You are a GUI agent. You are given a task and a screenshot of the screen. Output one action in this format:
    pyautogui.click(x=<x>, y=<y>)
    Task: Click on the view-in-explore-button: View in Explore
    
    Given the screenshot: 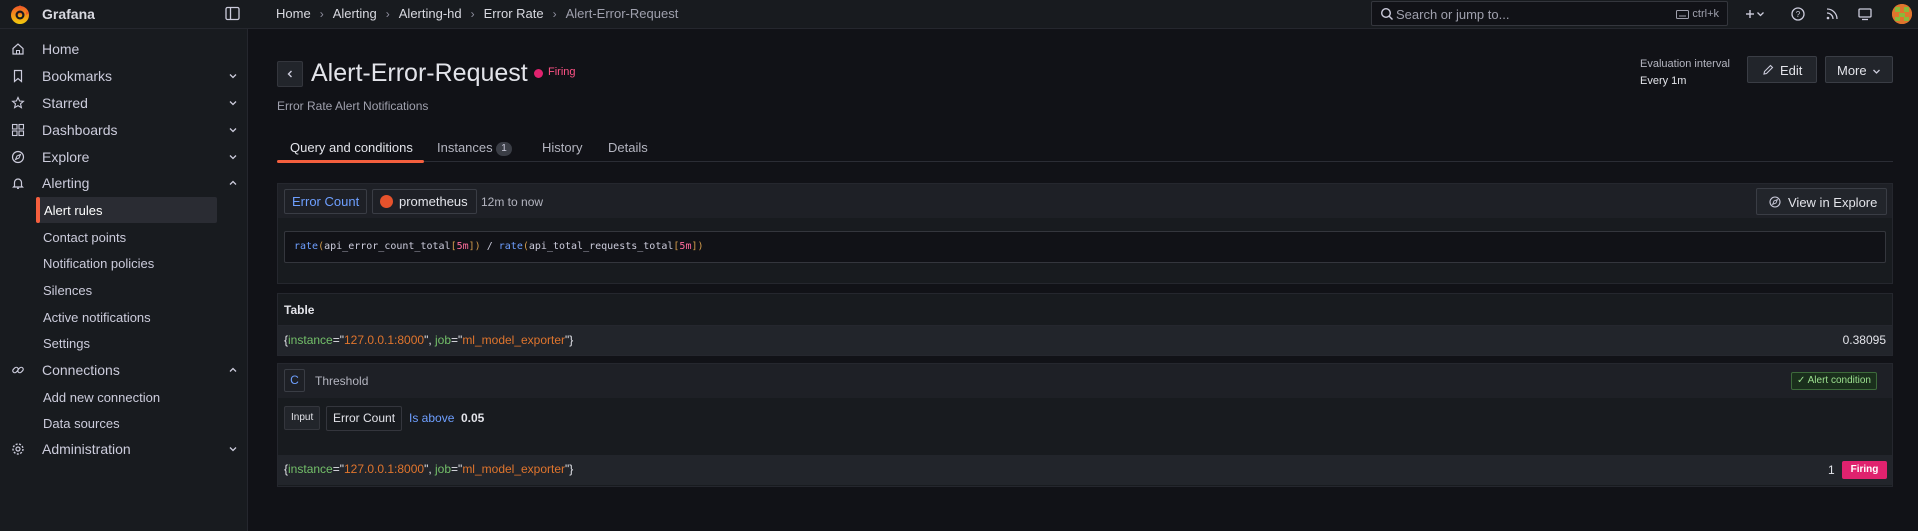 What is the action you would take?
    pyautogui.click(x=1821, y=201)
    